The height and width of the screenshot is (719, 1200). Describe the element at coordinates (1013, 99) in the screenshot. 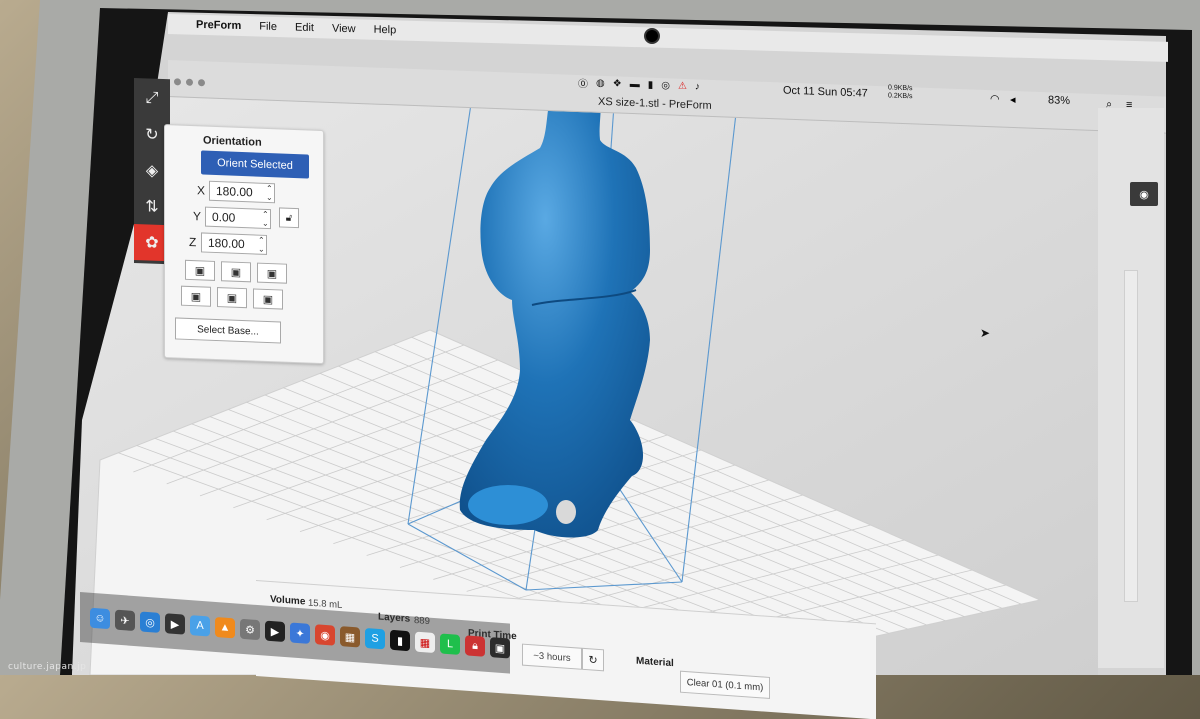

I see `volume-icon: ◂` at that location.